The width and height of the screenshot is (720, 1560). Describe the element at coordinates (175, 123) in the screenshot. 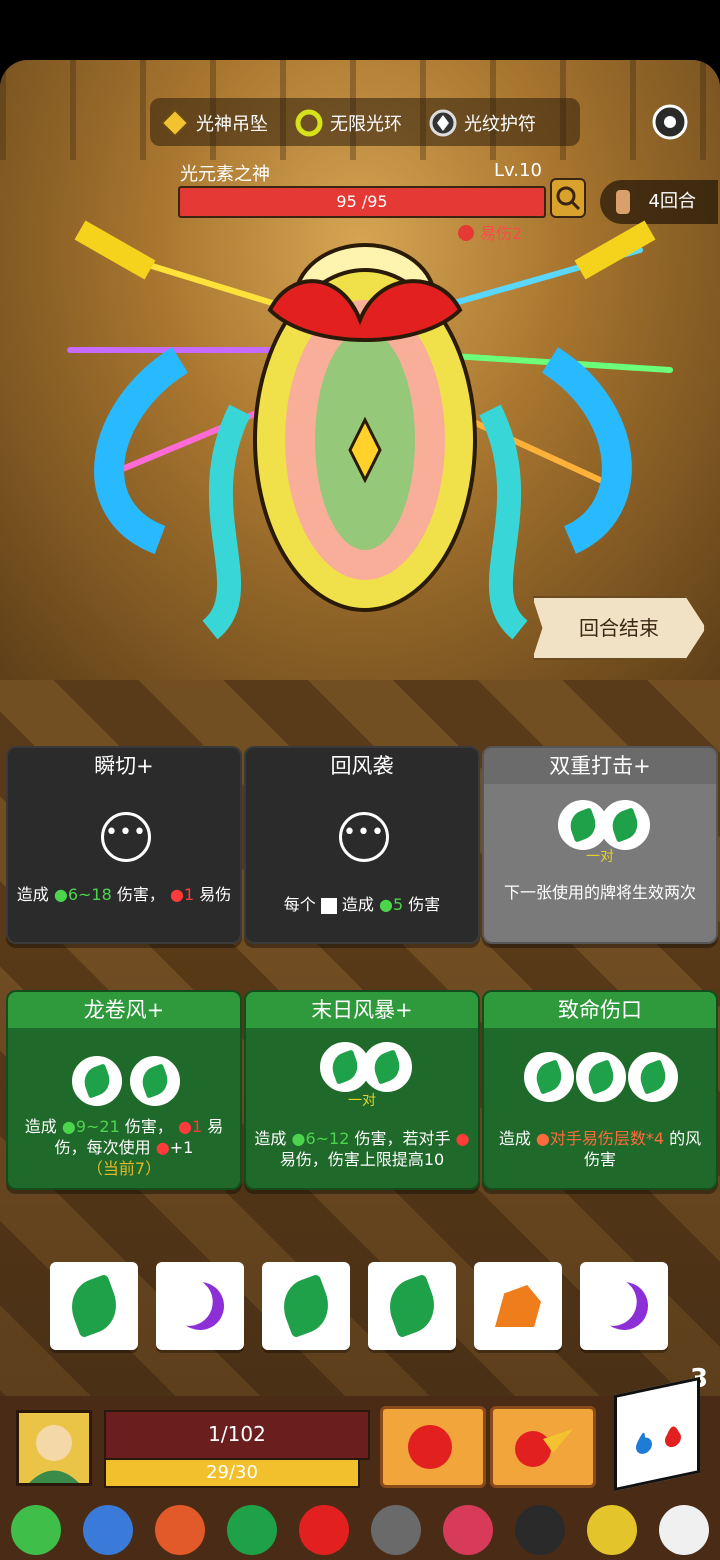

I see `golden-pendant-icon` at that location.